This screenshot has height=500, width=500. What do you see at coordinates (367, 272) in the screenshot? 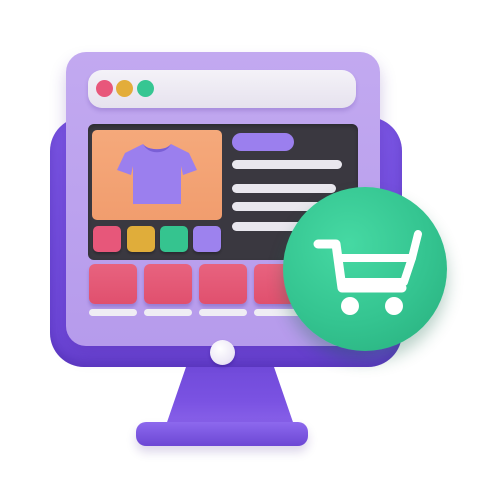
I see `shopping-cart-icon` at bounding box center [367, 272].